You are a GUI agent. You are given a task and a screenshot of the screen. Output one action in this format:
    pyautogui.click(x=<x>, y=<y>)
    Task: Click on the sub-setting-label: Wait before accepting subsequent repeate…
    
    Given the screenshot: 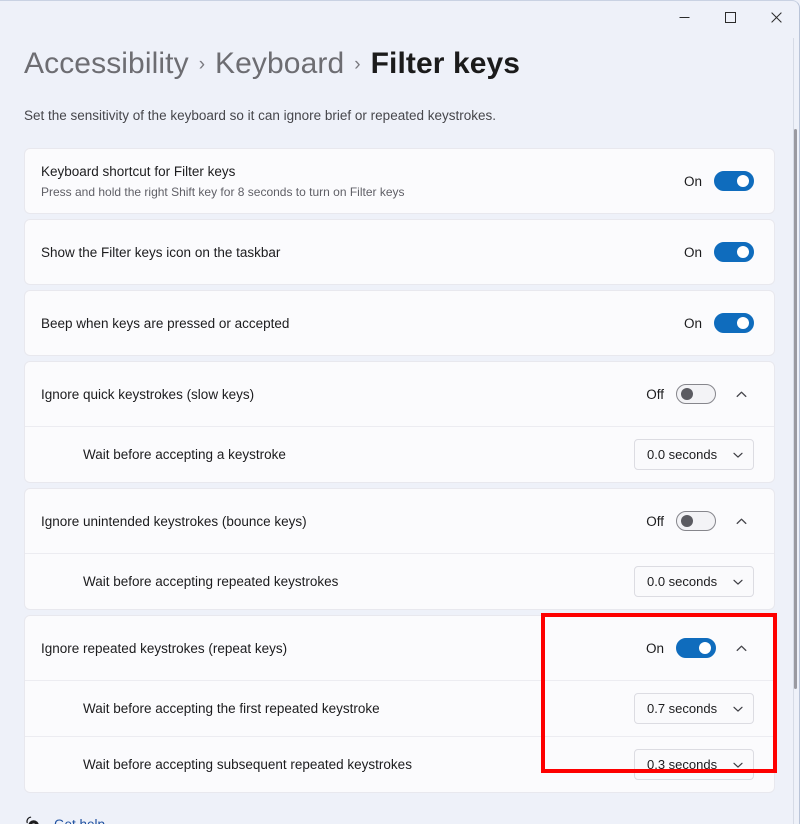 What is the action you would take?
    pyautogui.click(x=247, y=764)
    